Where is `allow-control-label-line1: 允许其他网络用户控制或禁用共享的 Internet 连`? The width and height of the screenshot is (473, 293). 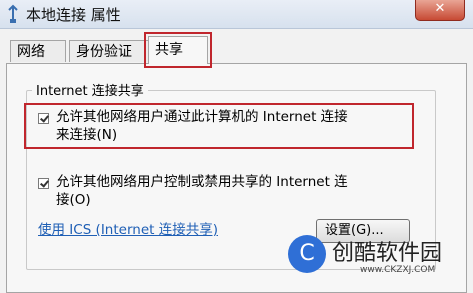 allow-control-label-line1: 允许其他网络用户控制或禁用共享的 Internet 连 is located at coordinates (202, 182).